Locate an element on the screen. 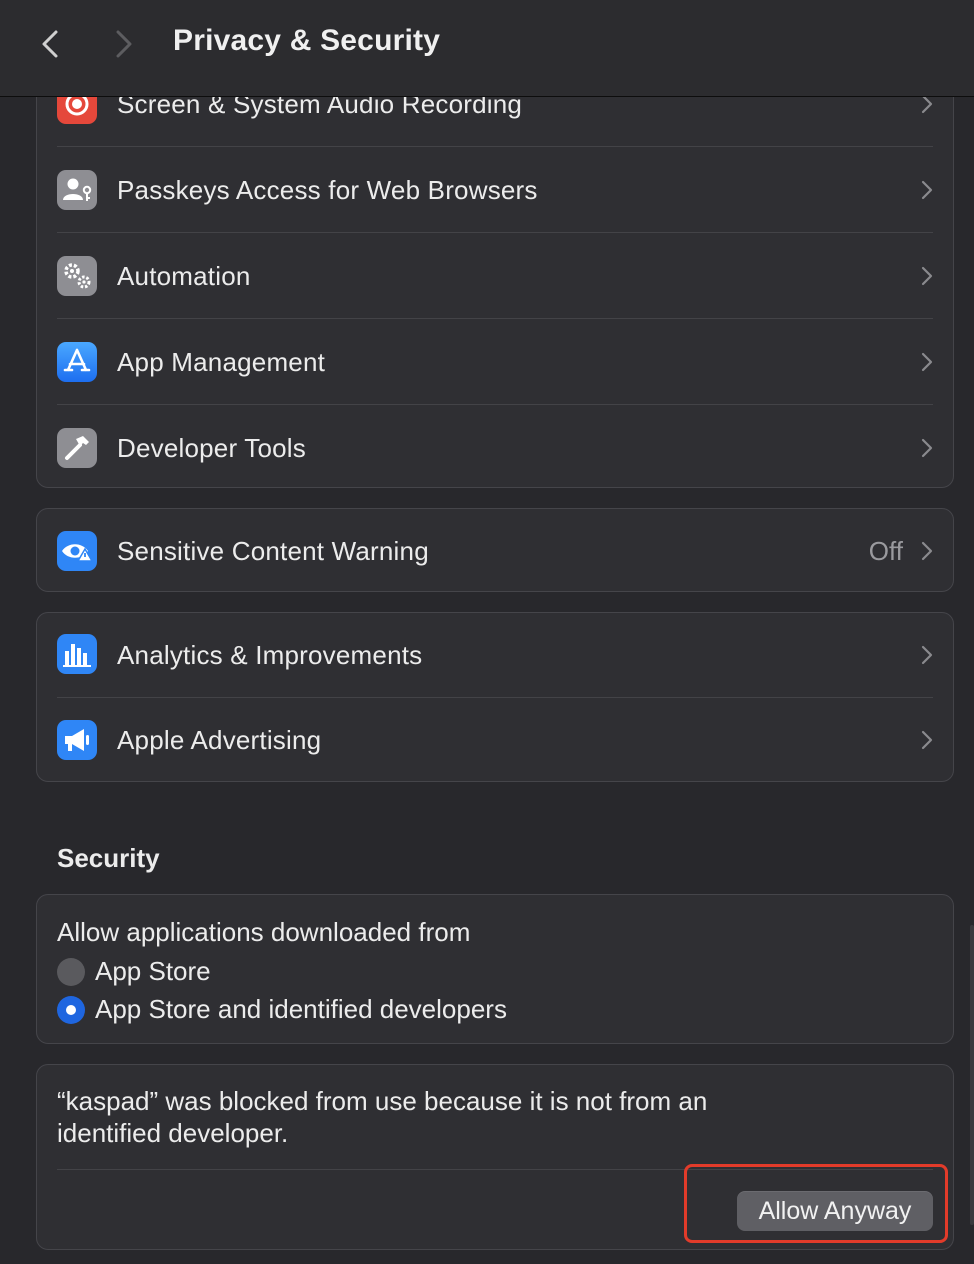 The image size is (974, 1264). row-app-management: App Management is located at coordinates (495, 362).